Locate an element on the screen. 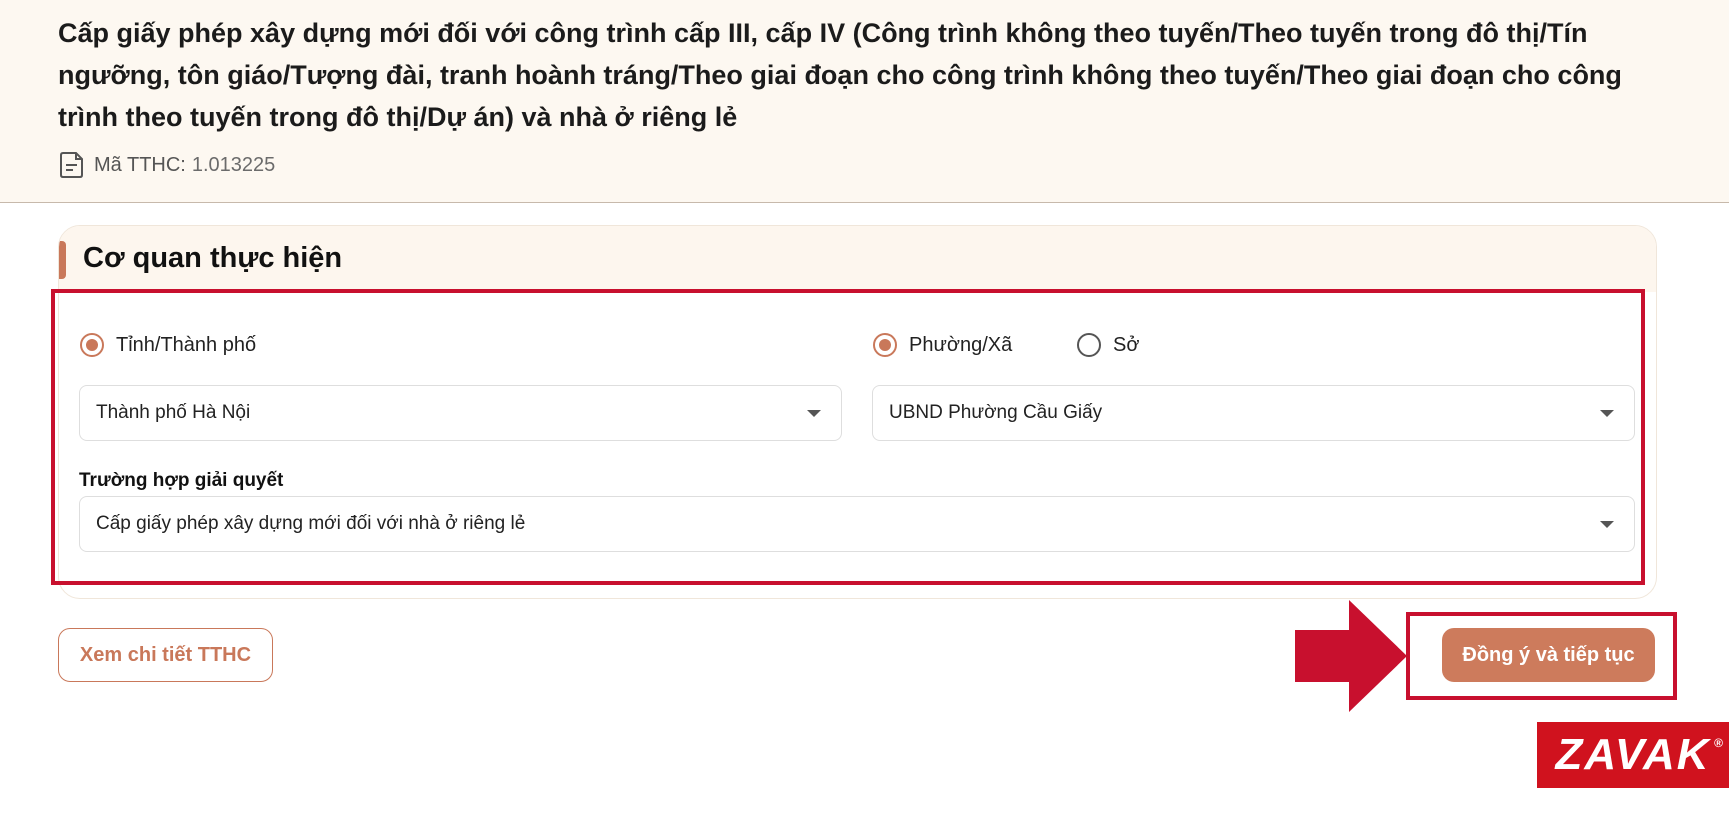 Image resolution: width=1729 pixels, height=838 pixels. zavak-logo: ZAVAK ® is located at coordinates (1633, 755).